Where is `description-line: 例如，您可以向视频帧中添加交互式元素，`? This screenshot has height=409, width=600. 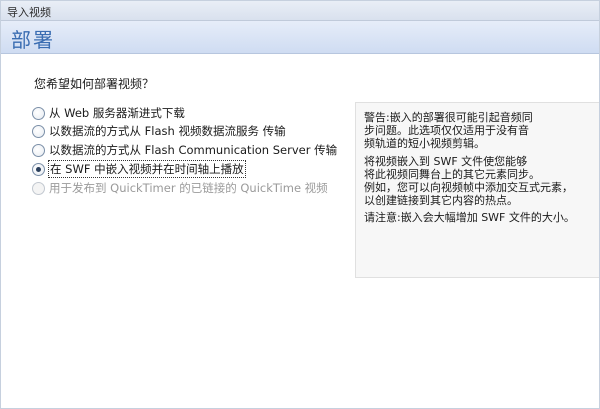 description-line: 例如，您可以向视频帧中添加交互式元素， is located at coordinates (468, 187).